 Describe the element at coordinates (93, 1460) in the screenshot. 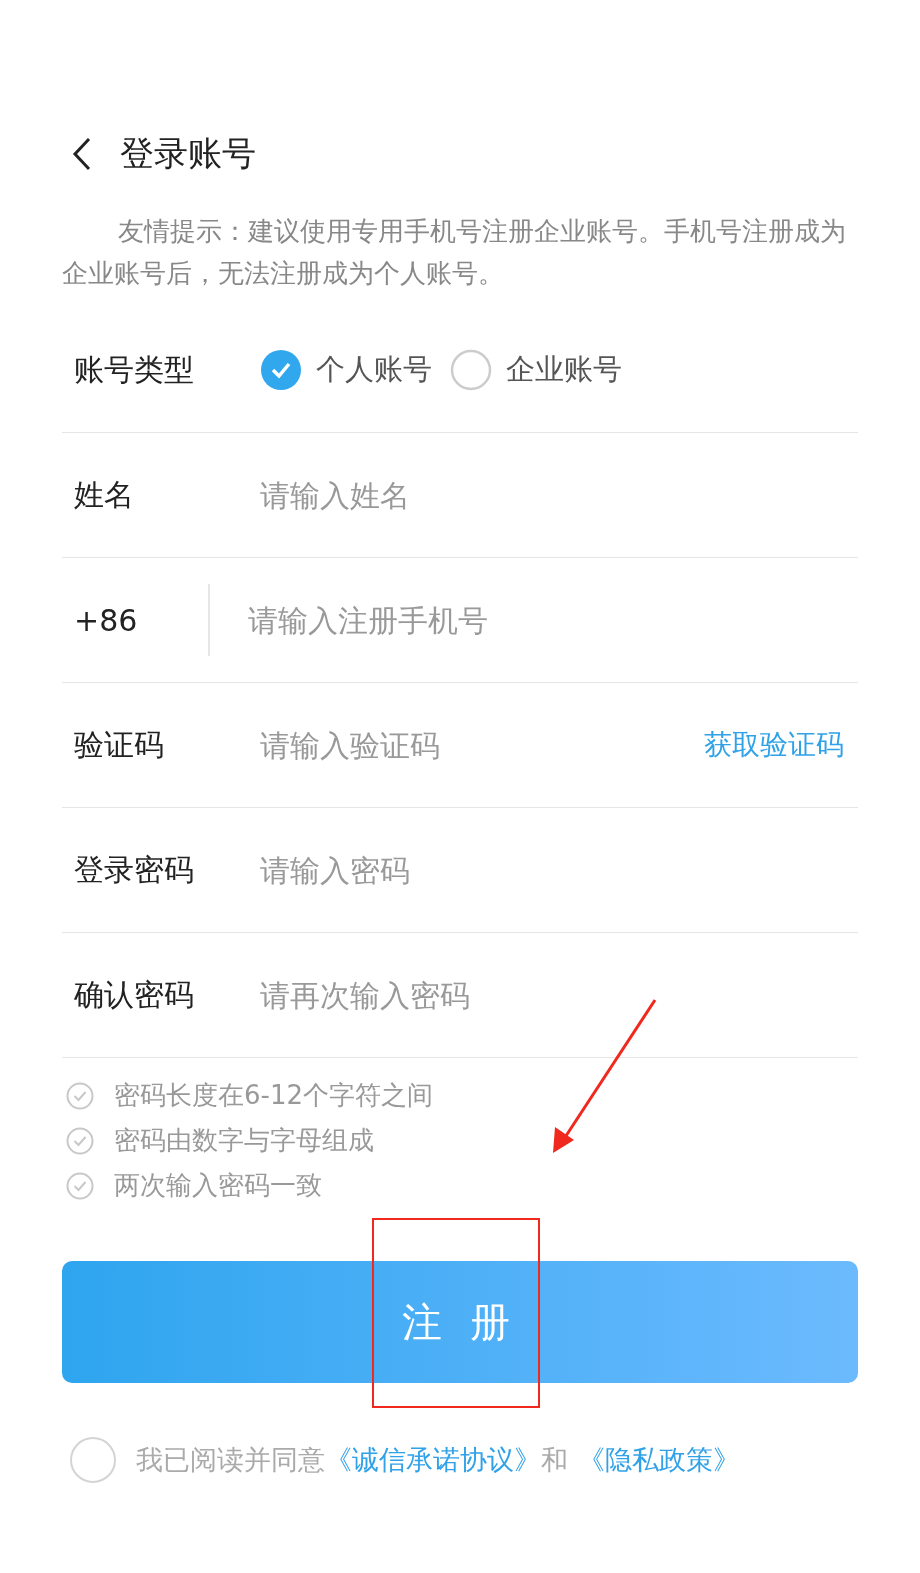

I see `agree-checkbox` at that location.